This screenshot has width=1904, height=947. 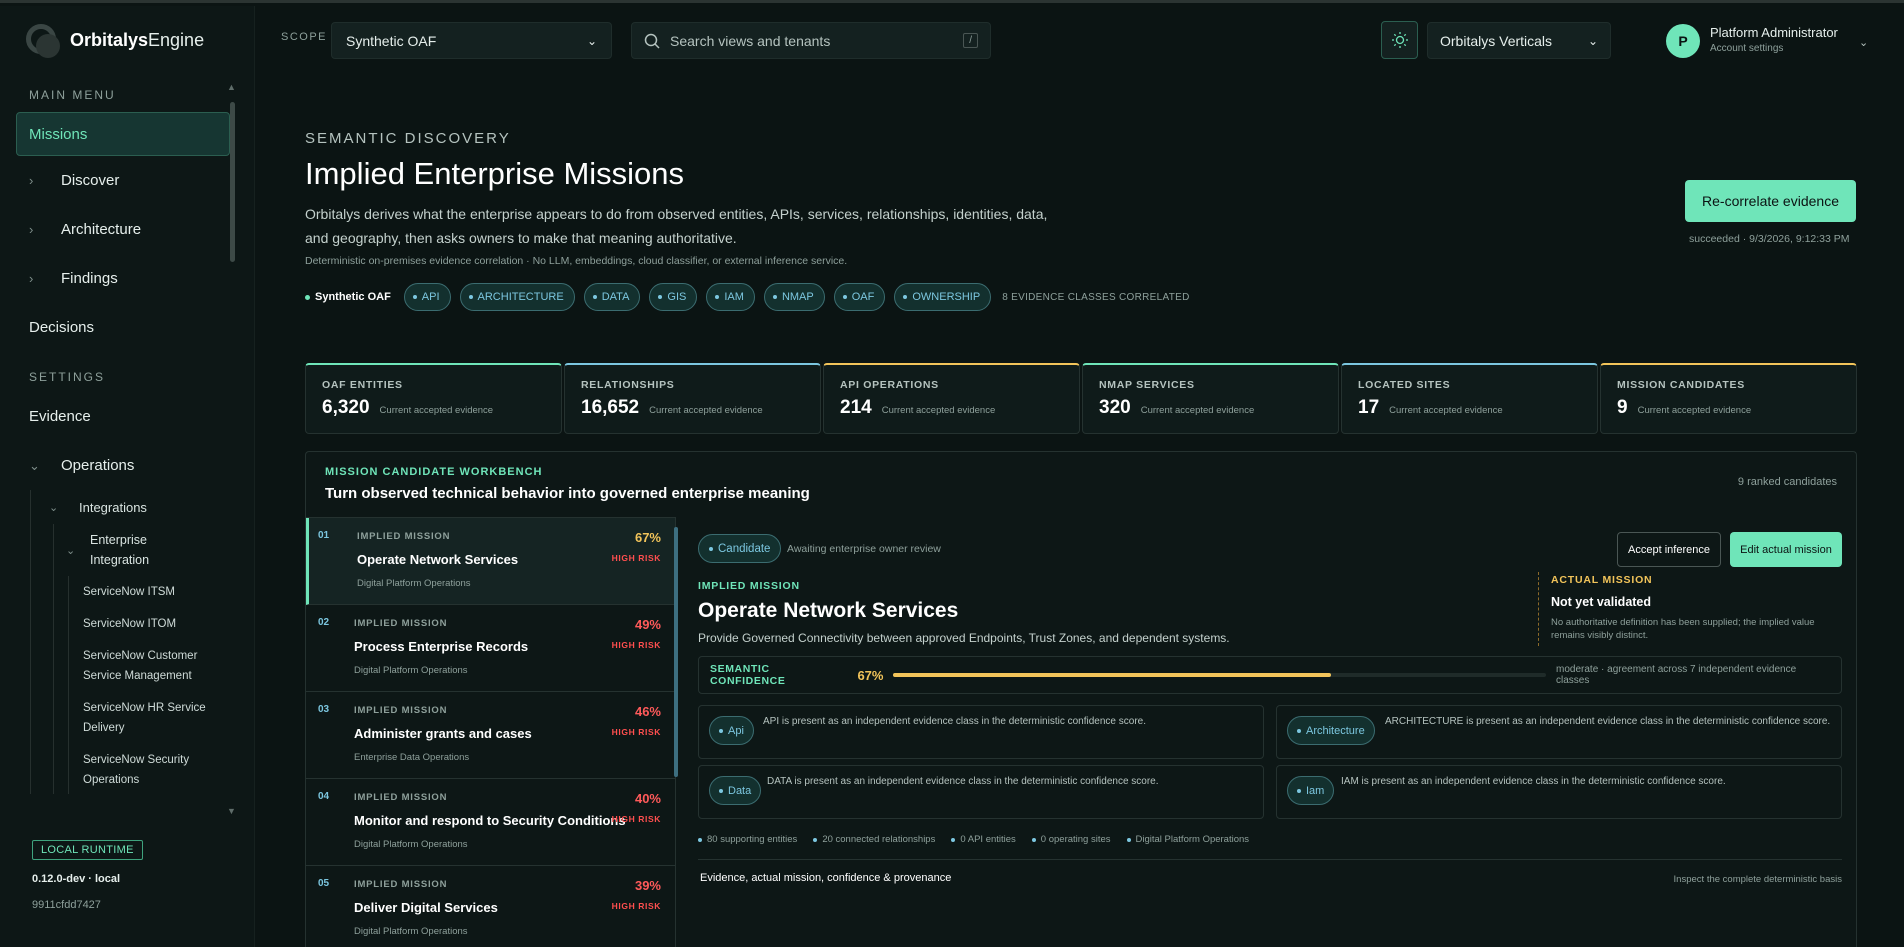 What do you see at coordinates (1096, 297) in the screenshot?
I see `evidence-class-count: 8 EVIDENCE CLASSES CORRELATED` at bounding box center [1096, 297].